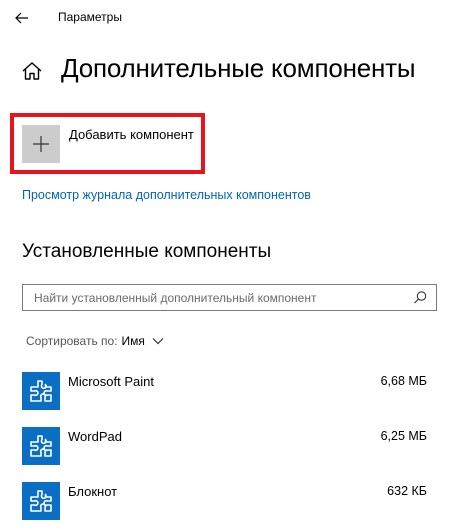  Describe the element at coordinates (147, 251) in the screenshot. I see `installed-section-title: Установленные компоненты` at that location.